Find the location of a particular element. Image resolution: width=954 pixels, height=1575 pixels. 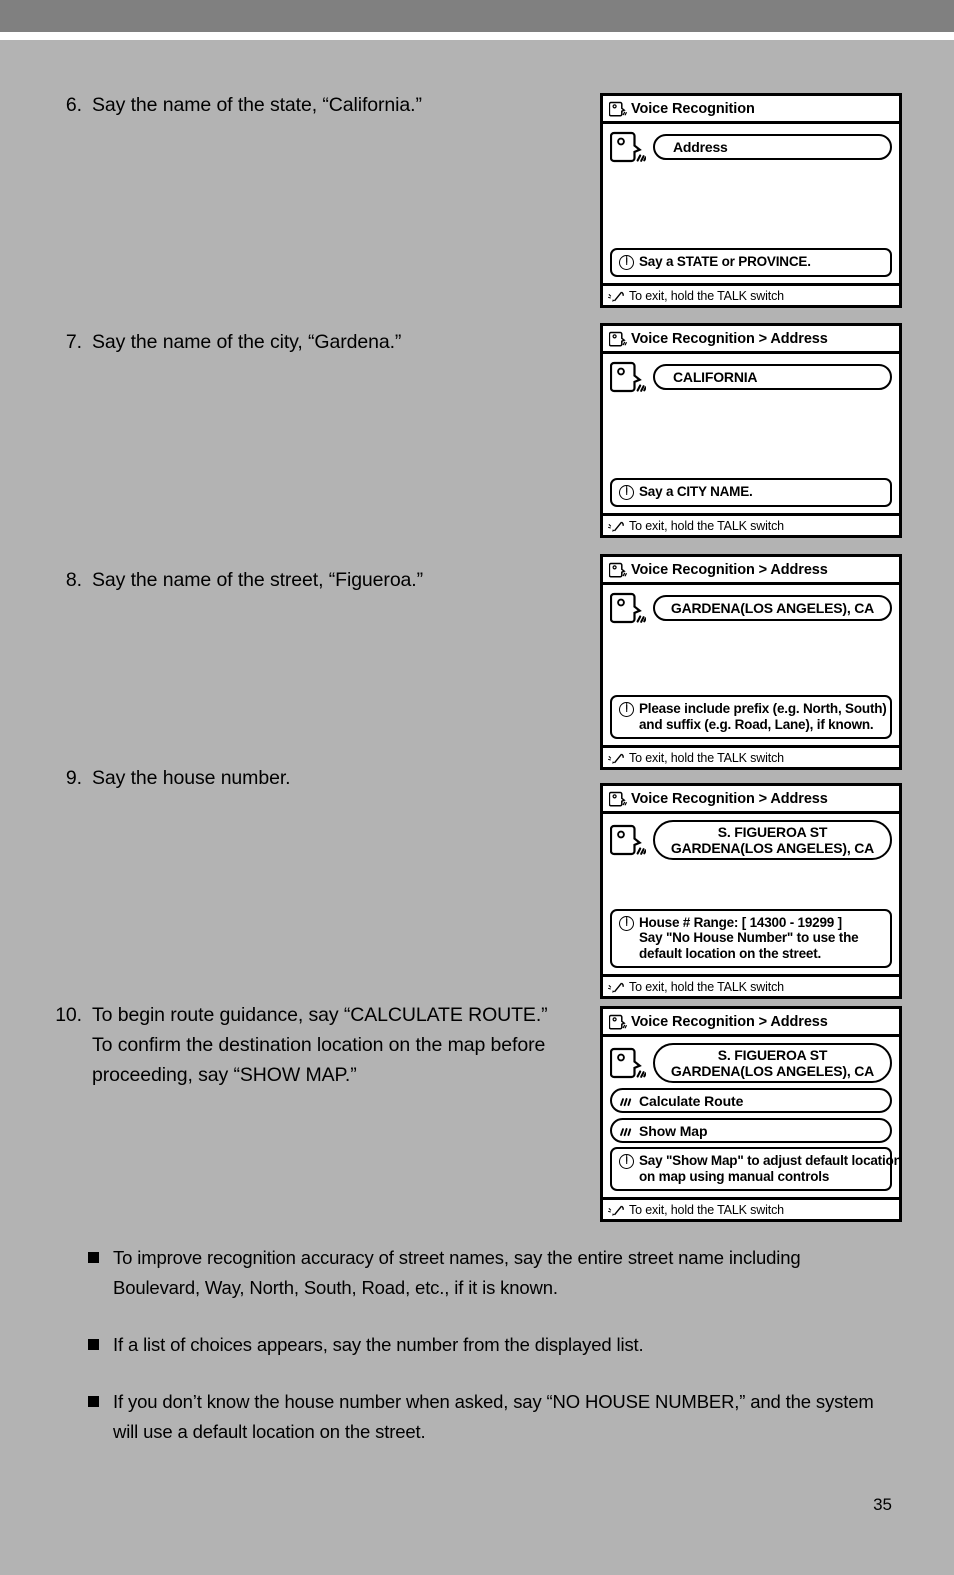

recognized-value-row: Address is located at coordinates (750, 147).